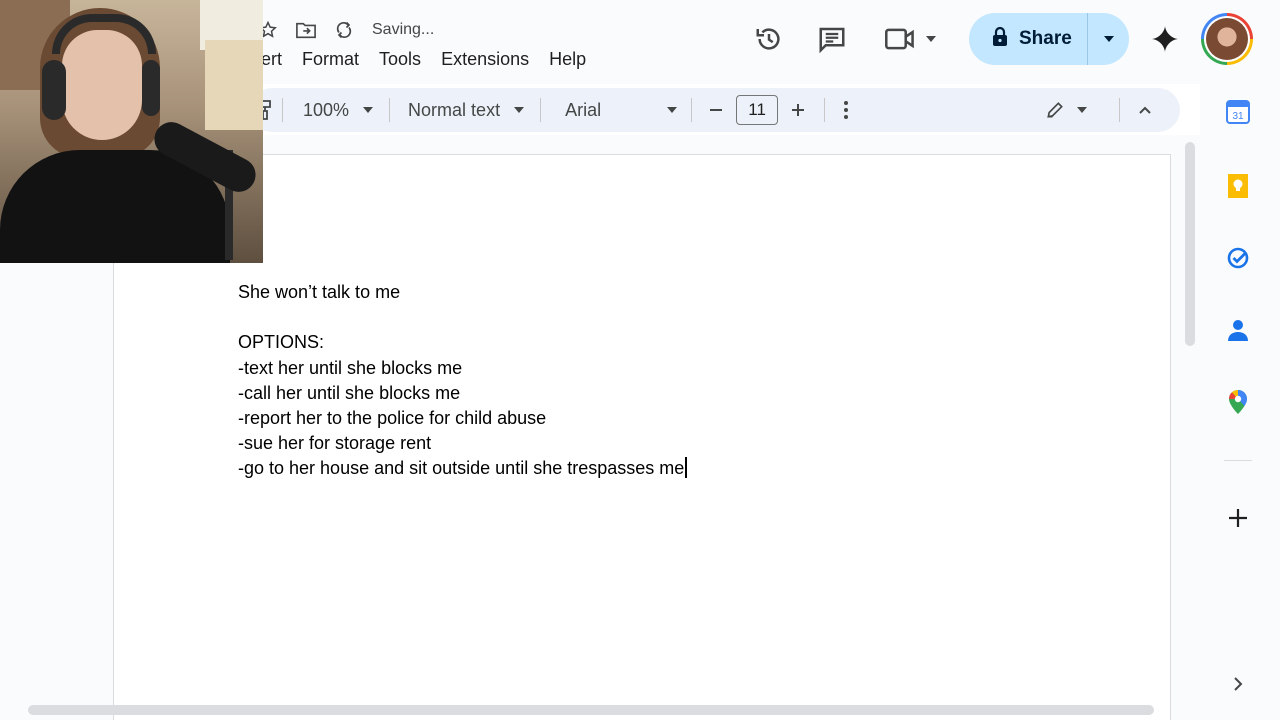 Image resolution: width=1280 pixels, height=720 pixels. Describe the element at coordinates (335, 443) in the screenshot. I see `doc-line: -sue her for storage rent` at that location.